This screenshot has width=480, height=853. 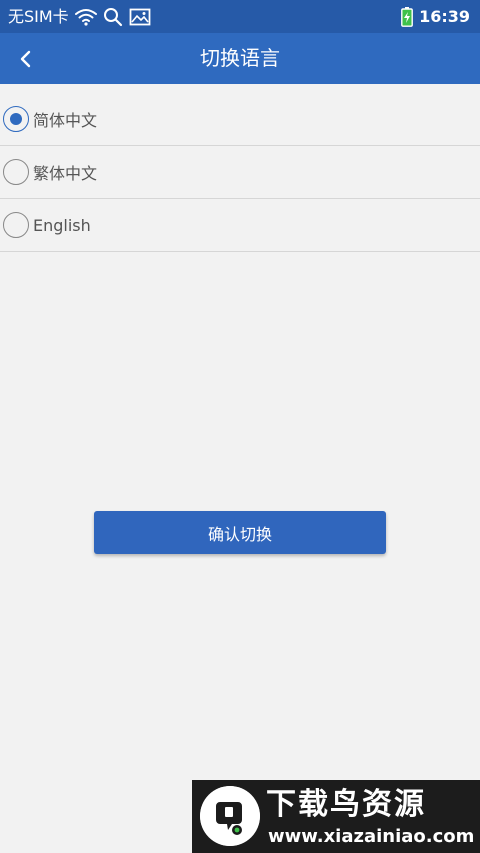 What do you see at coordinates (140, 16) in the screenshot?
I see `image-icon` at bounding box center [140, 16].